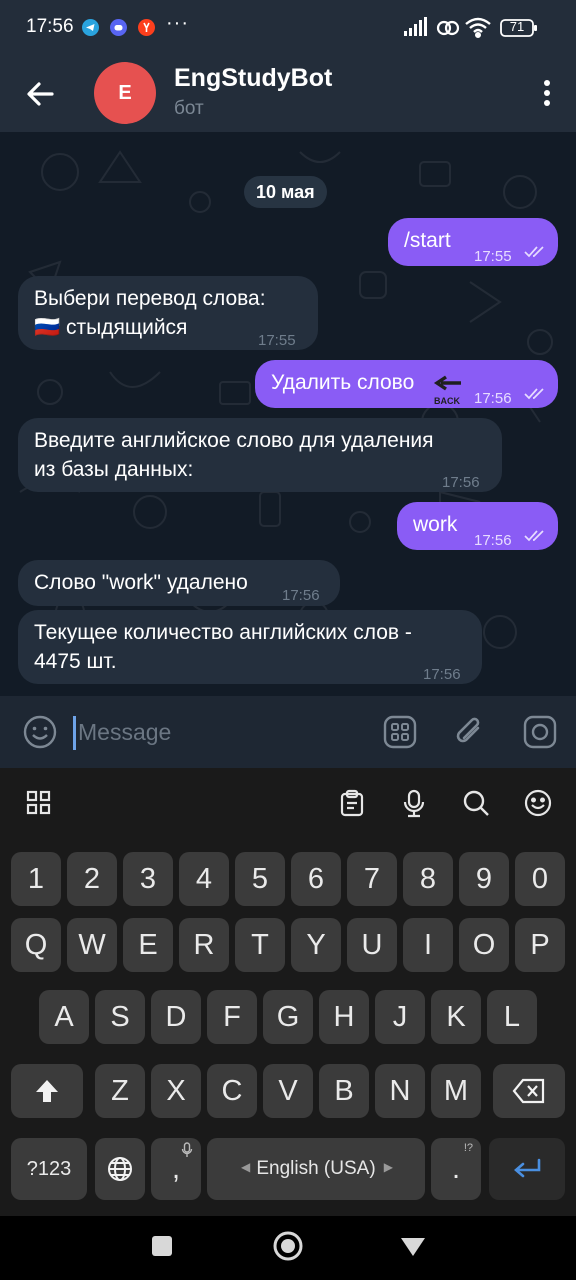 The image size is (576, 1280). What do you see at coordinates (540, 945) in the screenshot?
I see `key-p: P` at bounding box center [540, 945].